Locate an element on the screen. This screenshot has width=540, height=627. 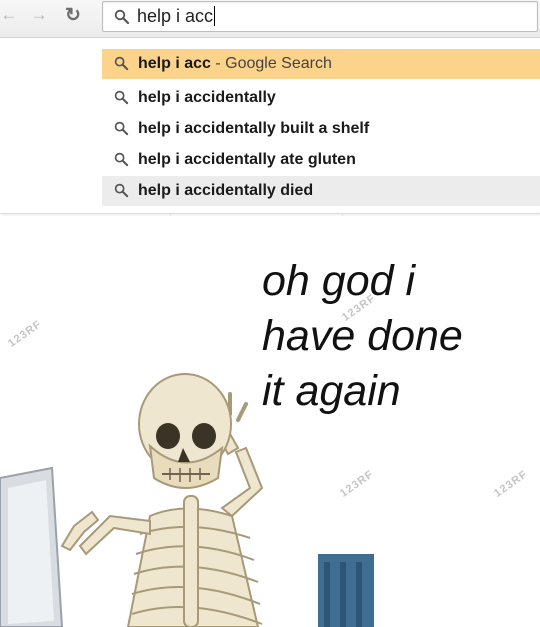
suggestion-label: help i accidentally built a shelf is located at coordinates (254, 128).